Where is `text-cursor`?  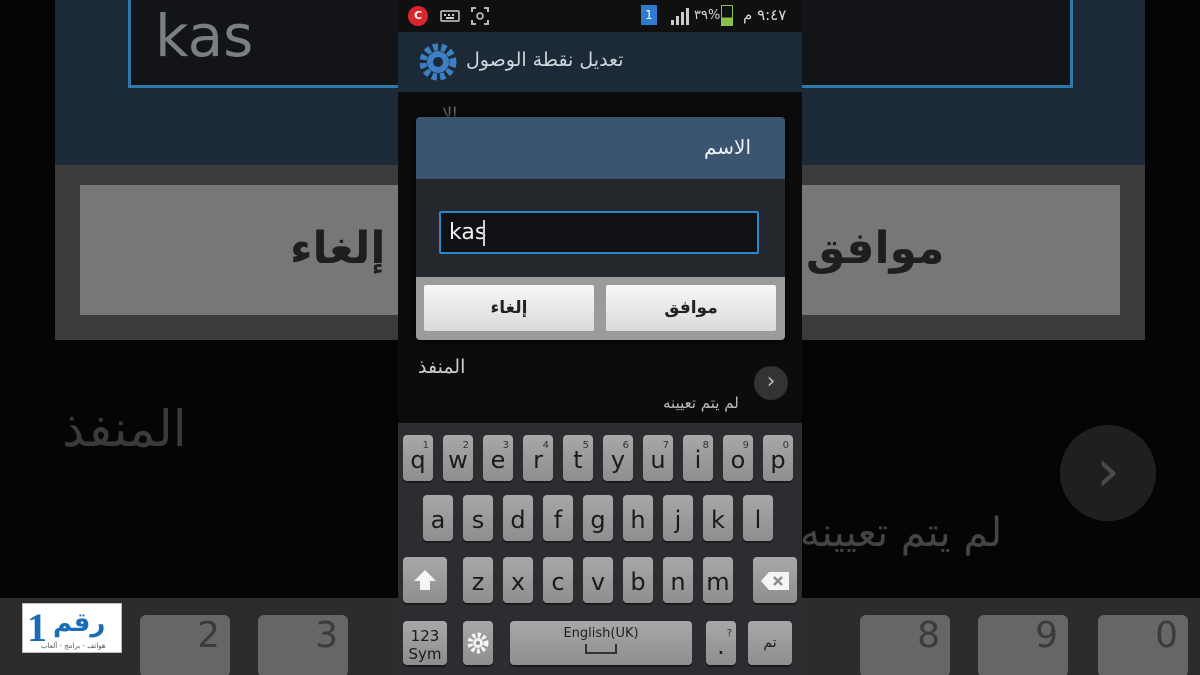 text-cursor is located at coordinates (484, 233).